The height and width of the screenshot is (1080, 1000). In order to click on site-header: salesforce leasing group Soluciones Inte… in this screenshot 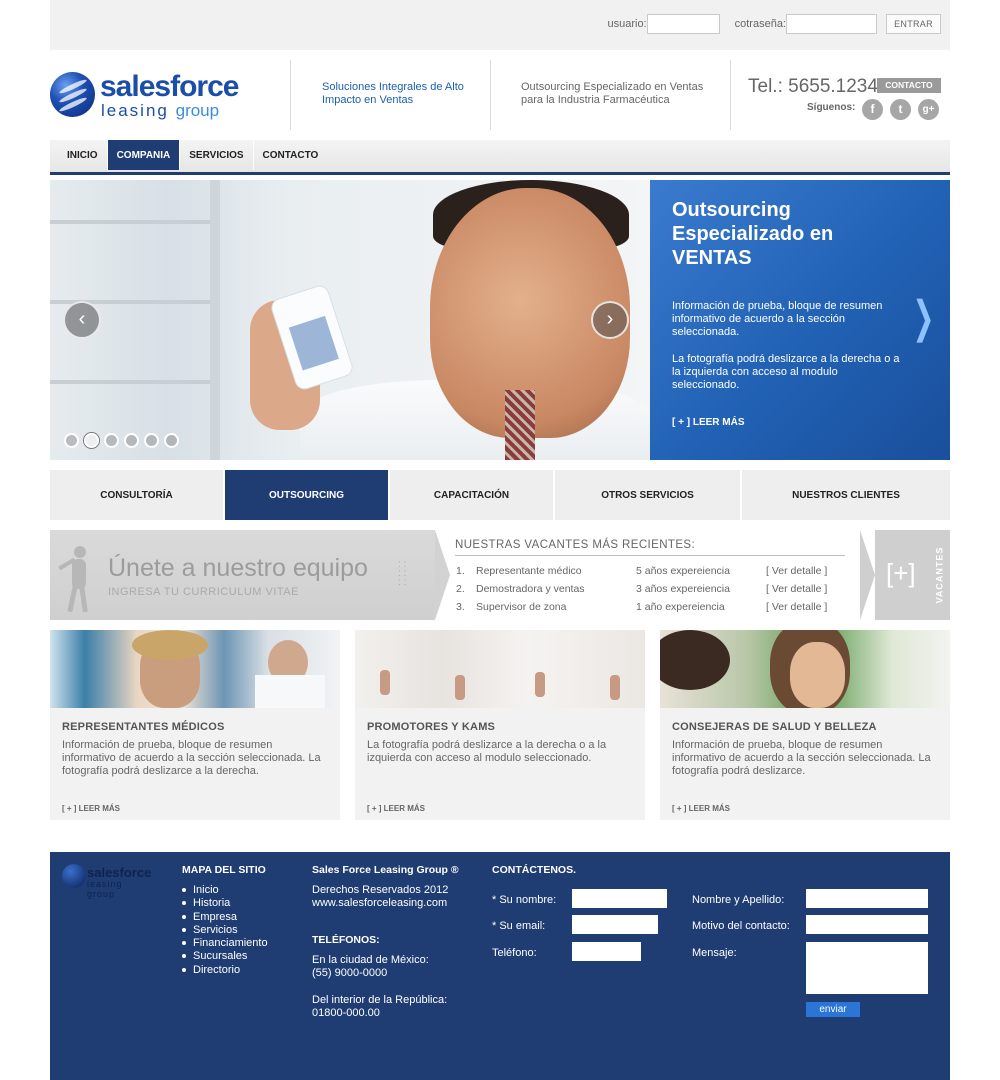, I will do `click(500, 95)`.